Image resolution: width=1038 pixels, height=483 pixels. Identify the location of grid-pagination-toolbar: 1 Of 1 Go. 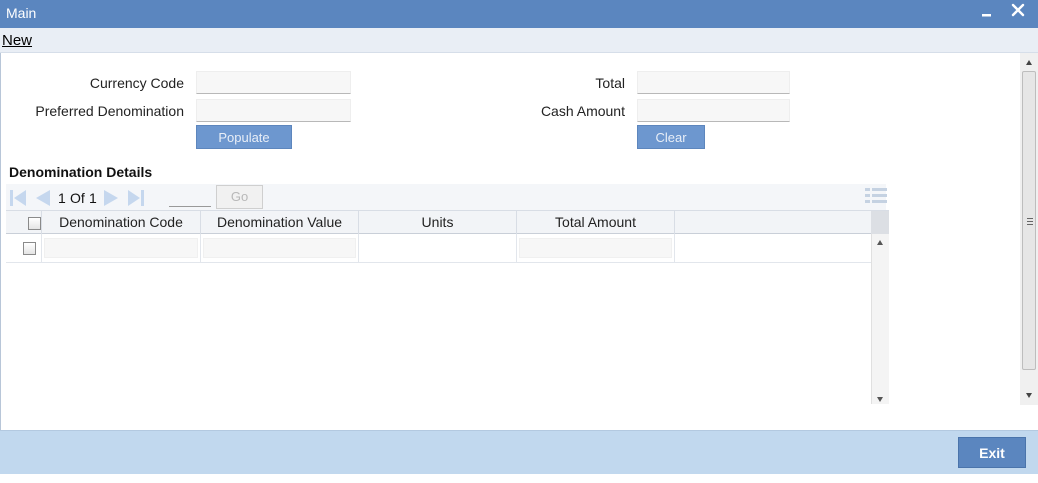
(447, 197).